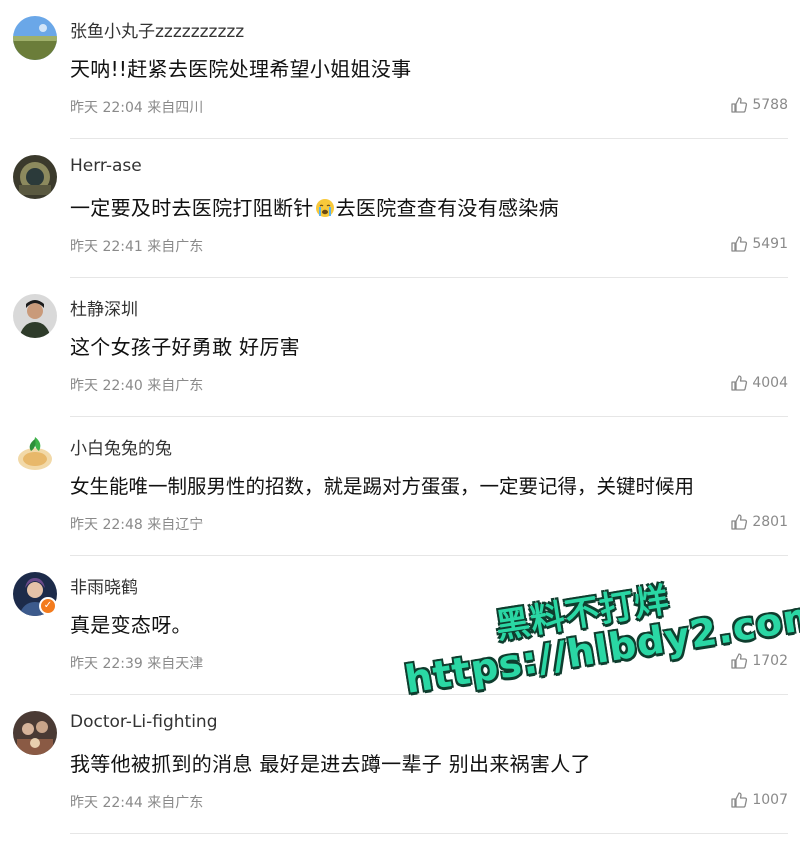  I want to click on comment-meta: 昨天 22:39 来自天津, so click(137, 664).